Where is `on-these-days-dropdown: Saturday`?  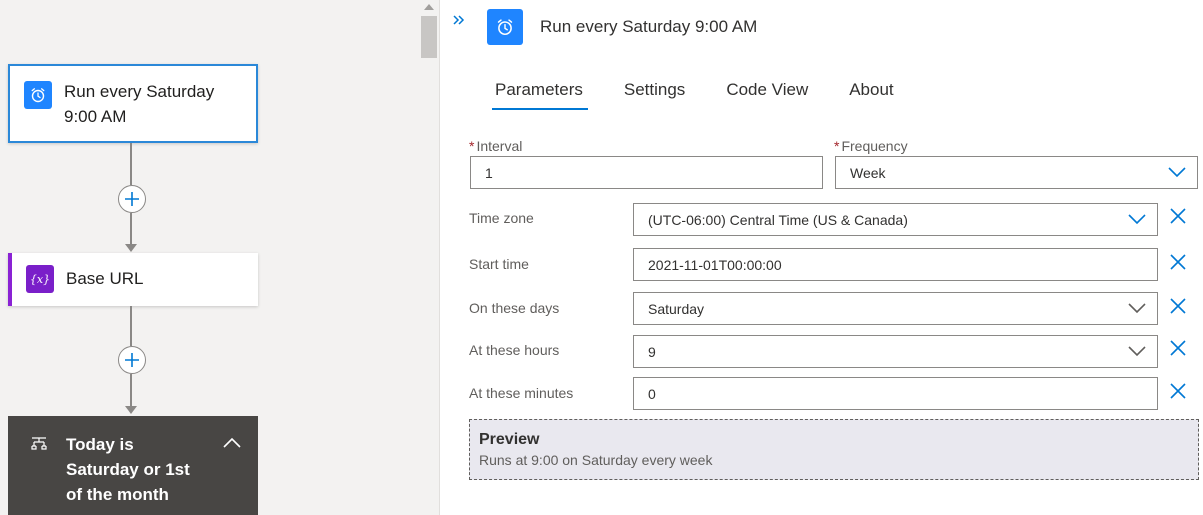 on-these-days-dropdown: Saturday is located at coordinates (895, 308).